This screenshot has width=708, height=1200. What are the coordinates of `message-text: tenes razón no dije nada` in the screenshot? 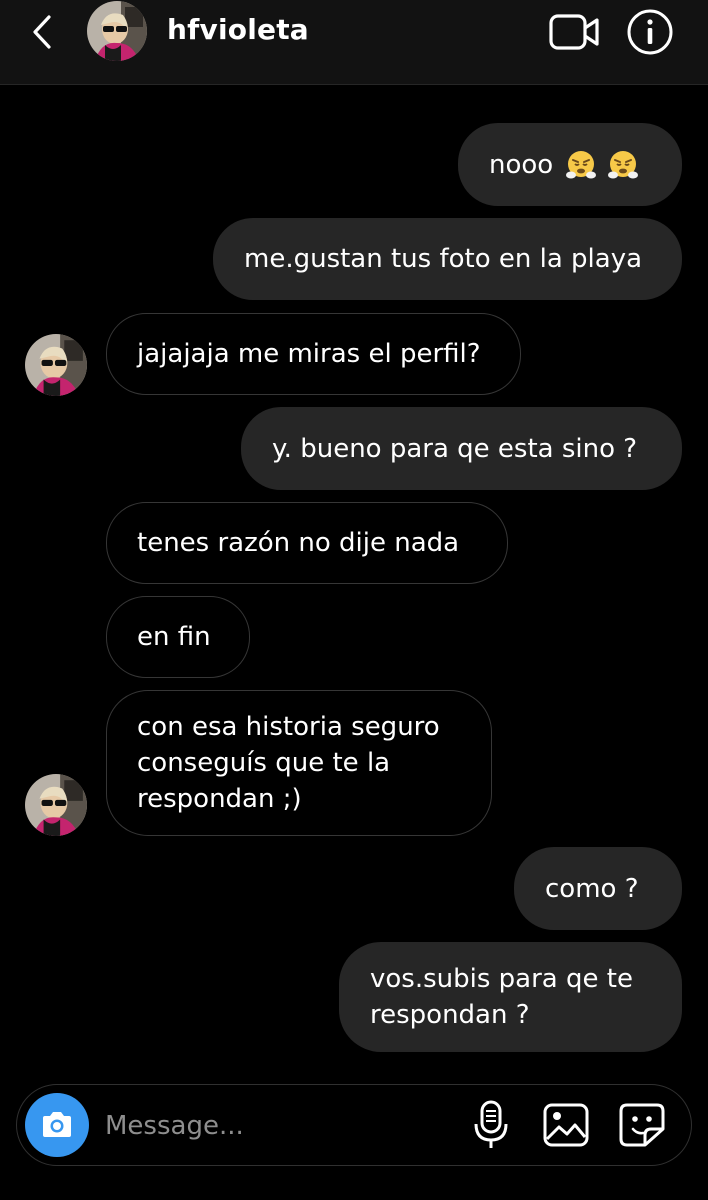 It's located at (298, 543).